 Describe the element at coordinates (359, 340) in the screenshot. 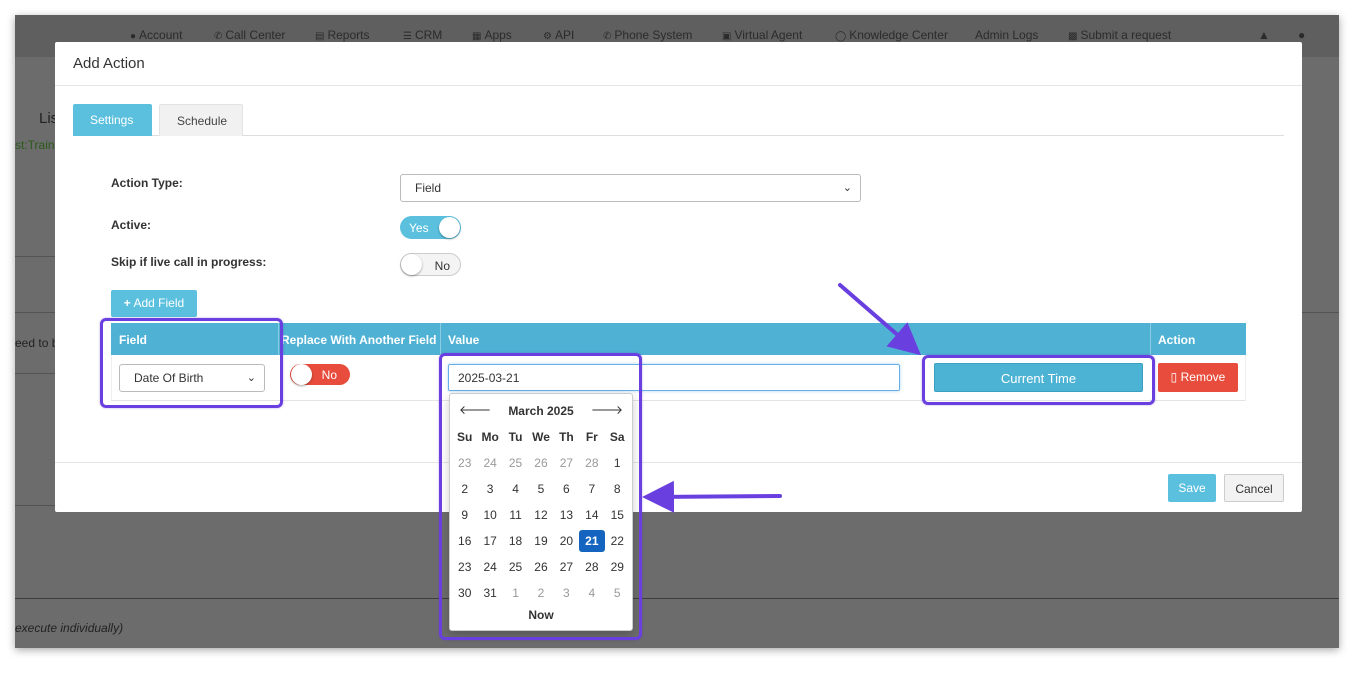

I see `header-replace: Replace With Another Field` at that location.